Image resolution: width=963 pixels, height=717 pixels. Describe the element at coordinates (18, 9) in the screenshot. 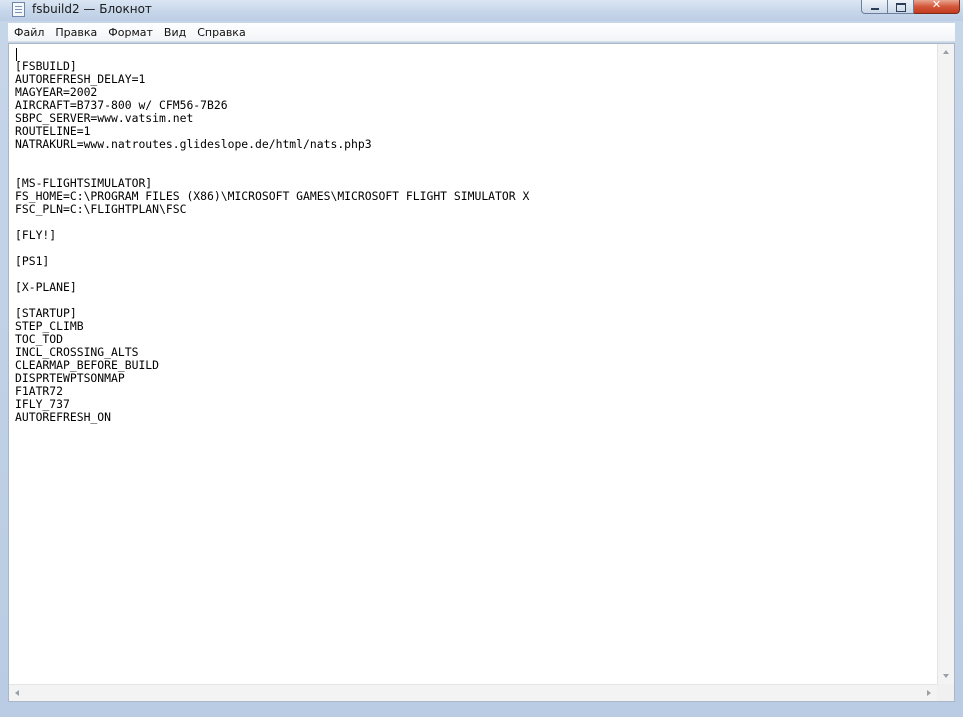

I see `notepad-icon` at that location.